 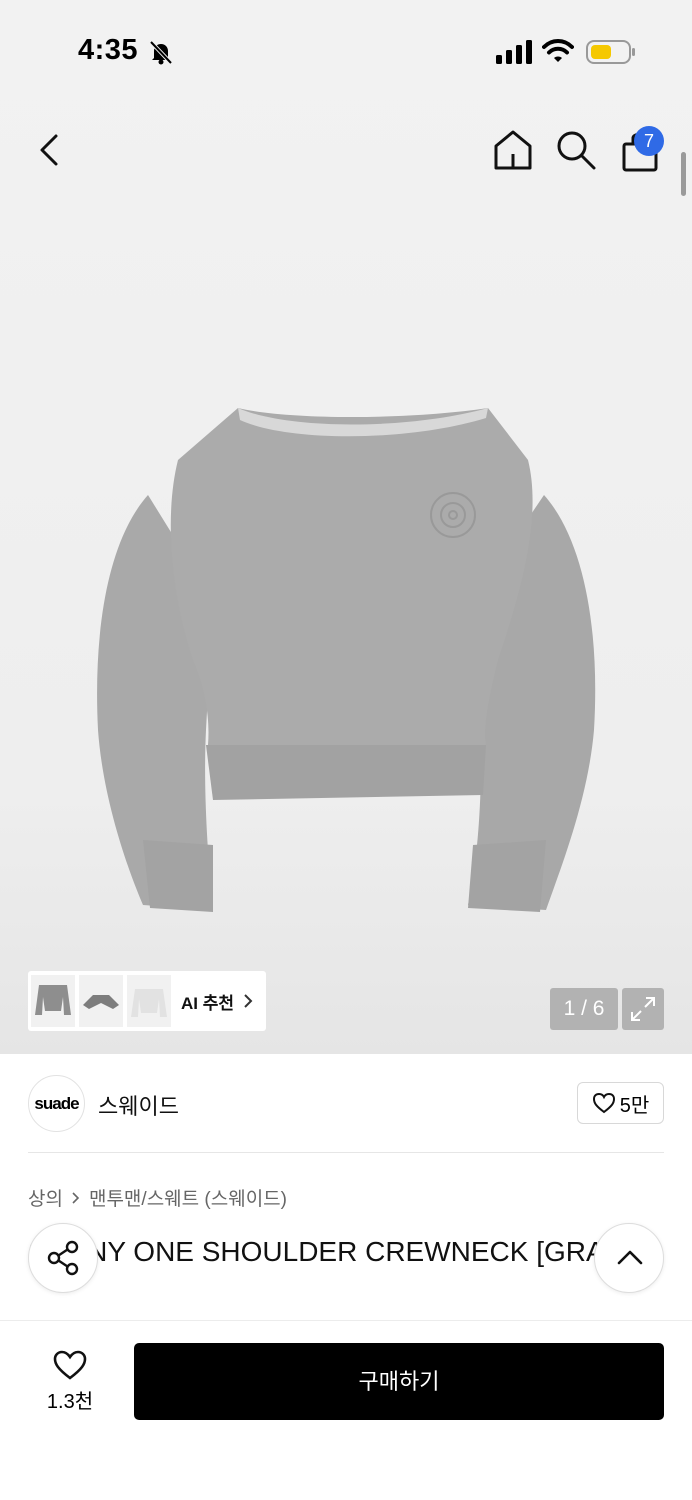 I want to click on wishlist-button: 1.3천, so click(x=70, y=1380).